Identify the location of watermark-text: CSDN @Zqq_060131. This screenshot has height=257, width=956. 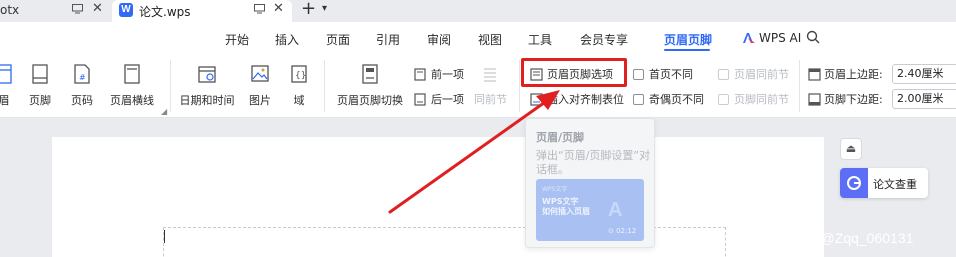
(845, 238).